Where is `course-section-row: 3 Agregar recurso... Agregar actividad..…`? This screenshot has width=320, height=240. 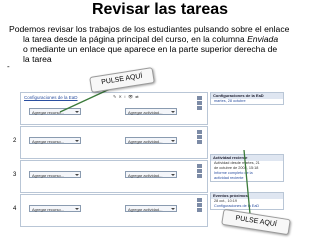 course-section-row: 3 Agregar recurso... Agregar actividad..… is located at coordinates (109, 177).